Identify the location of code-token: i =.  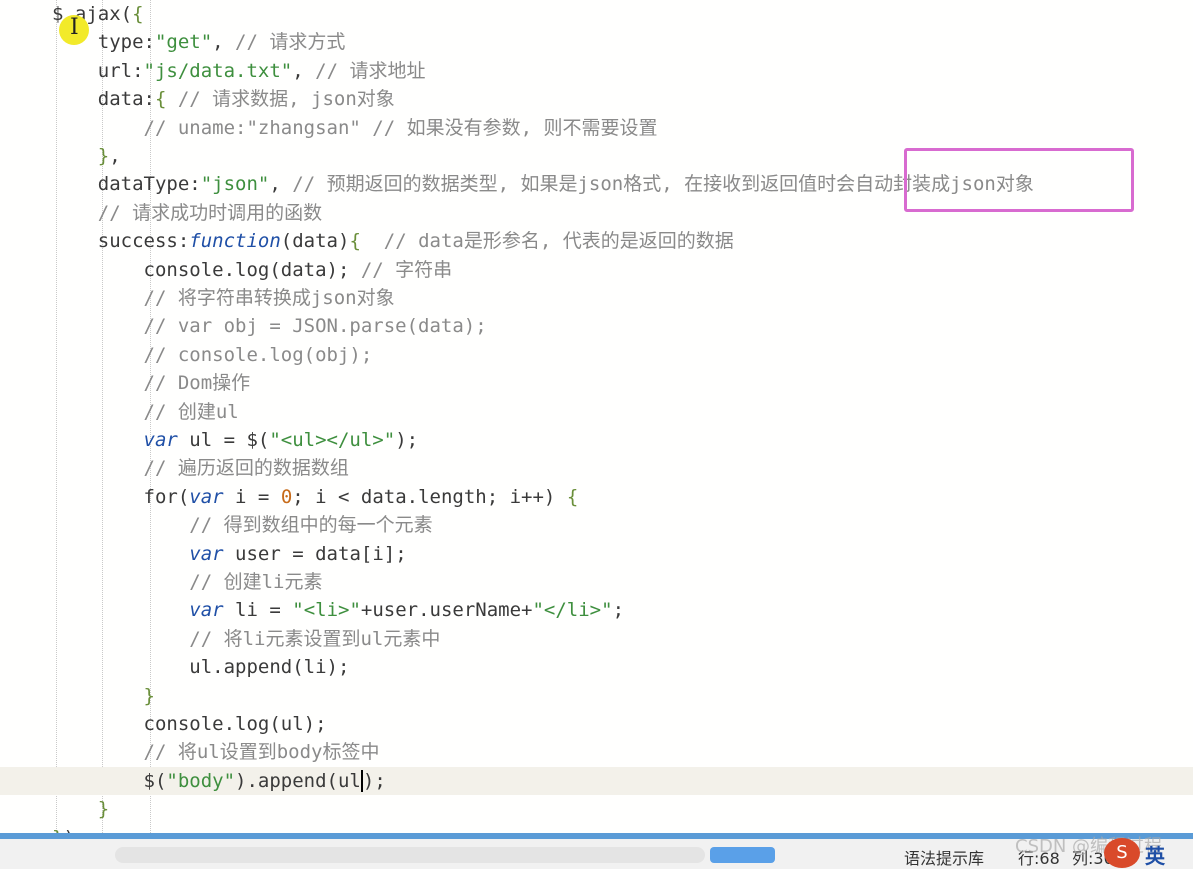
(252, 496).